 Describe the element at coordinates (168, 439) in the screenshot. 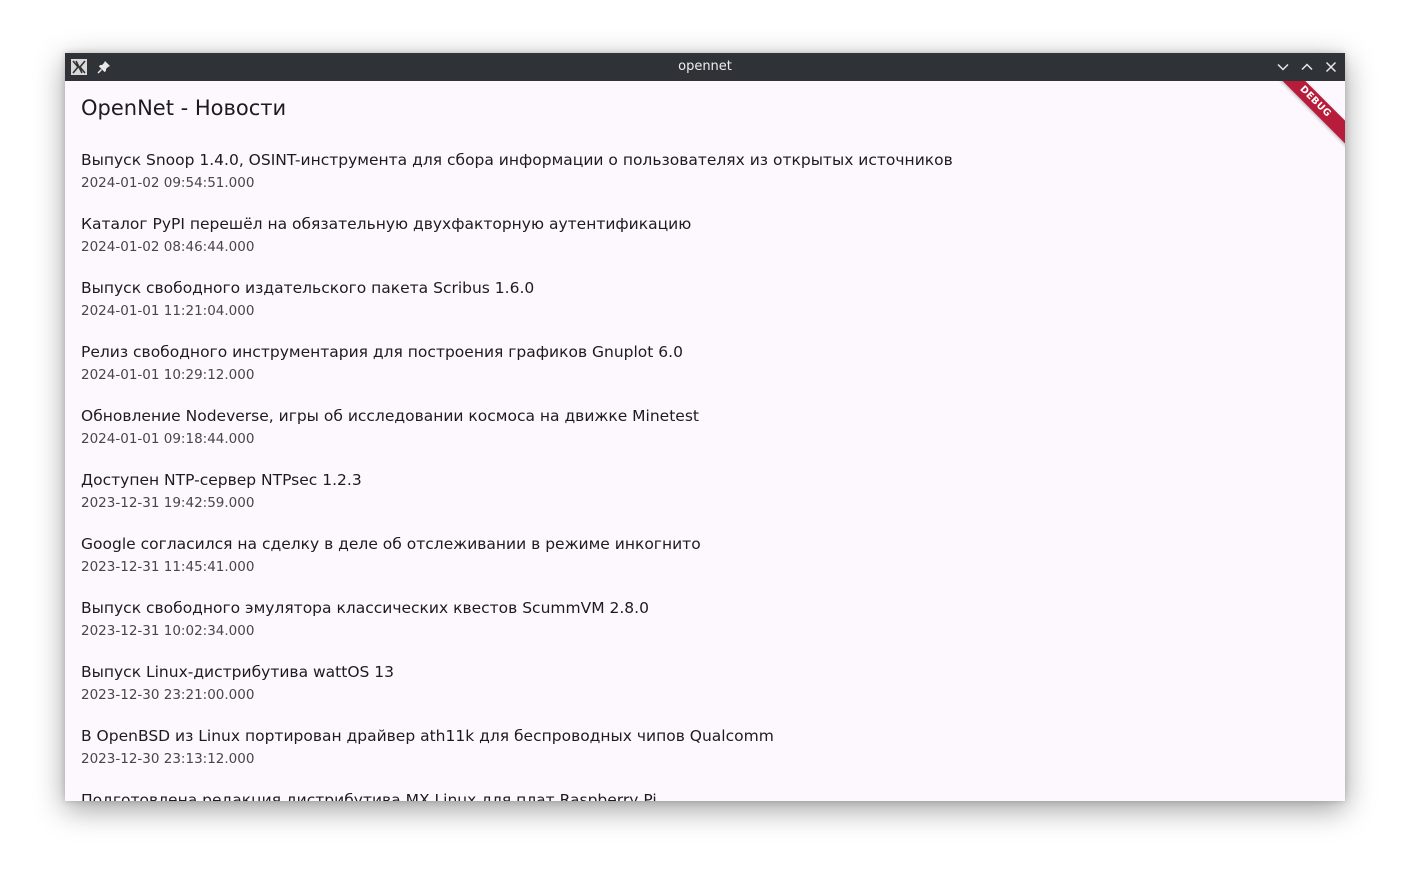

I see `news-date: 2024-01-01 09:18:44.000` at that location.